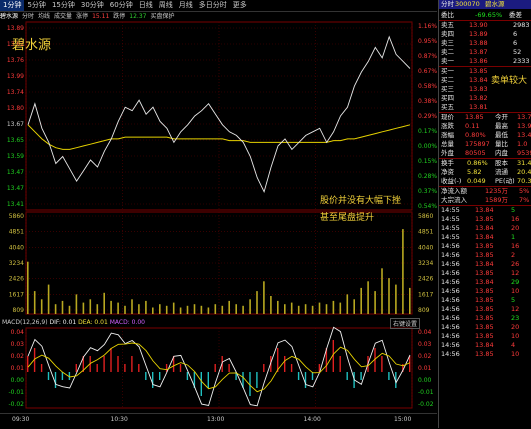 The height and width of the screenshot is (429, 531). Describe the element at coordinates (501, 172) in the screenshot. I see `stat-label: 流通` at that location.